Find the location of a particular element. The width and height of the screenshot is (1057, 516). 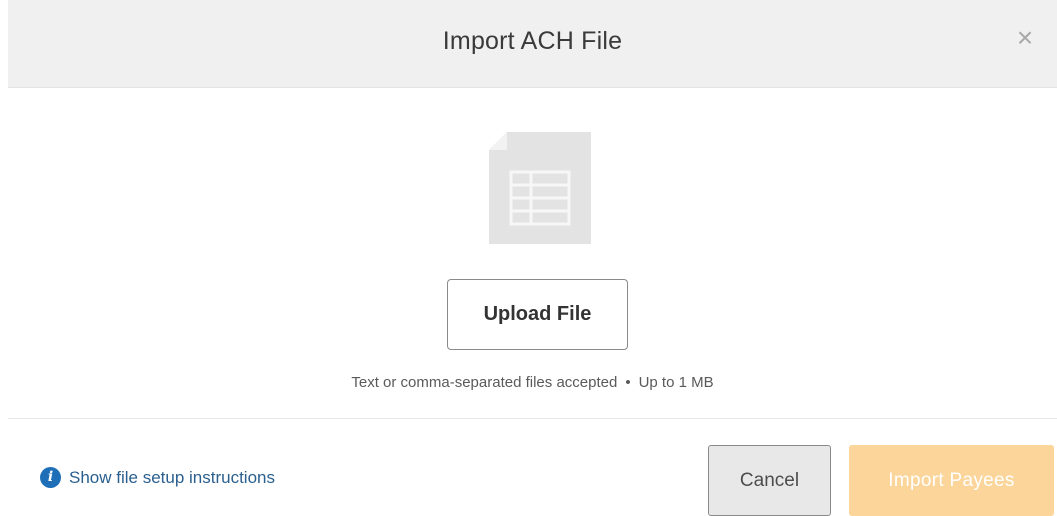

dialog-title: Import ACH File is located at coordinates (532, 41).